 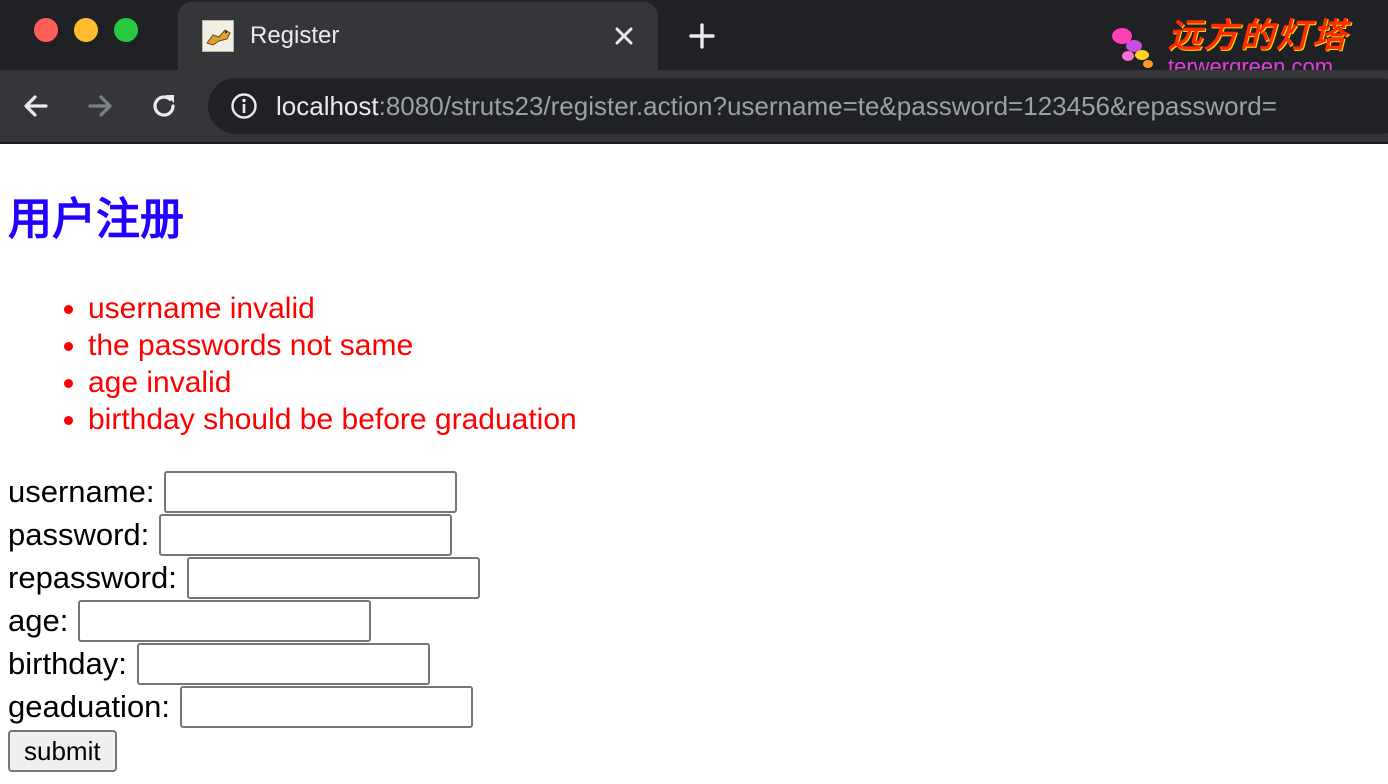 I want to click on birthday-input, so click(x=283, y=663).